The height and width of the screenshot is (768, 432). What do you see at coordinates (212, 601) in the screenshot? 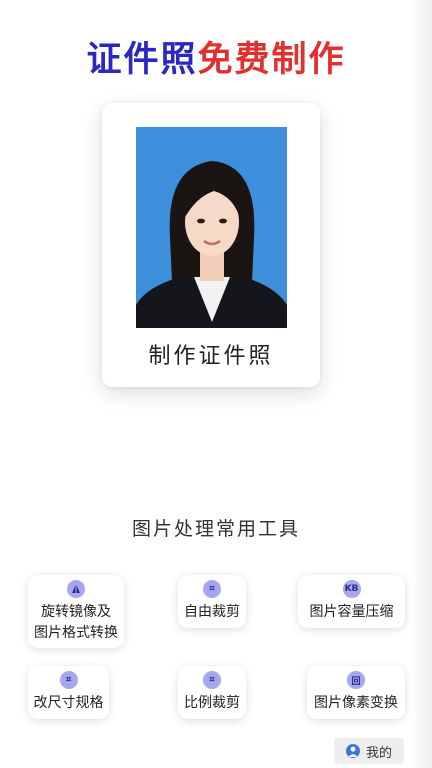
I see `tool-free-crop: ⌗ 自由裁剪` at bounding box center [212, 601].